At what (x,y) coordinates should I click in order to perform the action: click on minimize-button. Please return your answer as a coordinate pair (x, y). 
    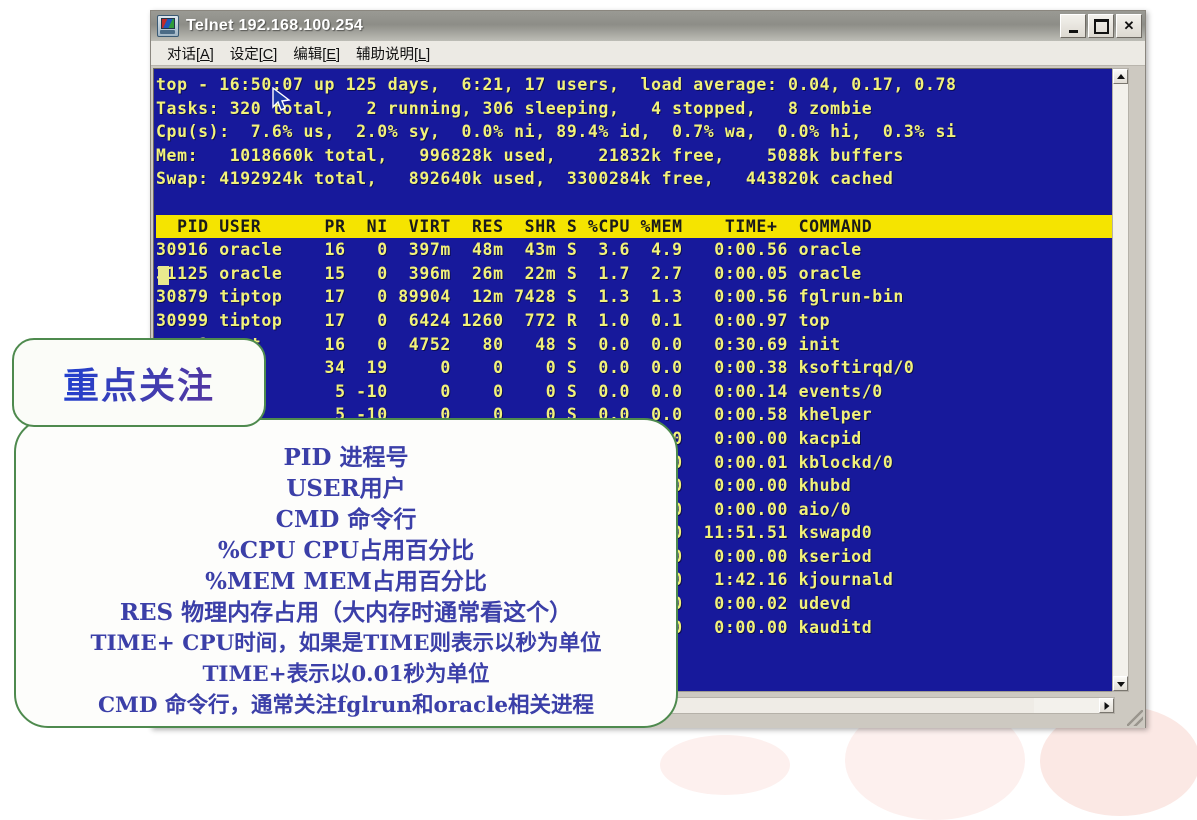
    Looking at the image, I should click on (1073, 26).